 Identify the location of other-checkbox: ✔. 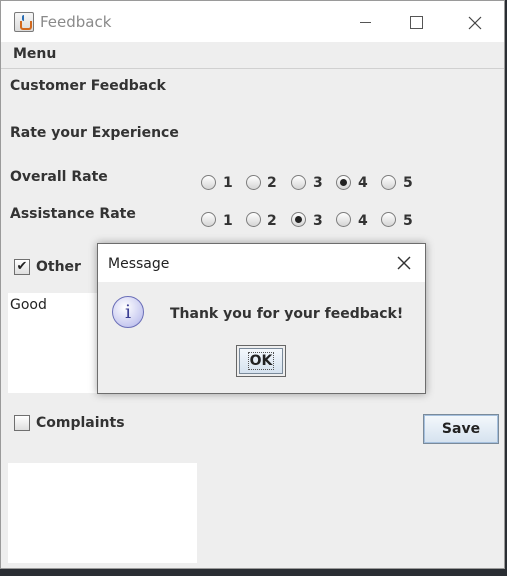
(22, 267).